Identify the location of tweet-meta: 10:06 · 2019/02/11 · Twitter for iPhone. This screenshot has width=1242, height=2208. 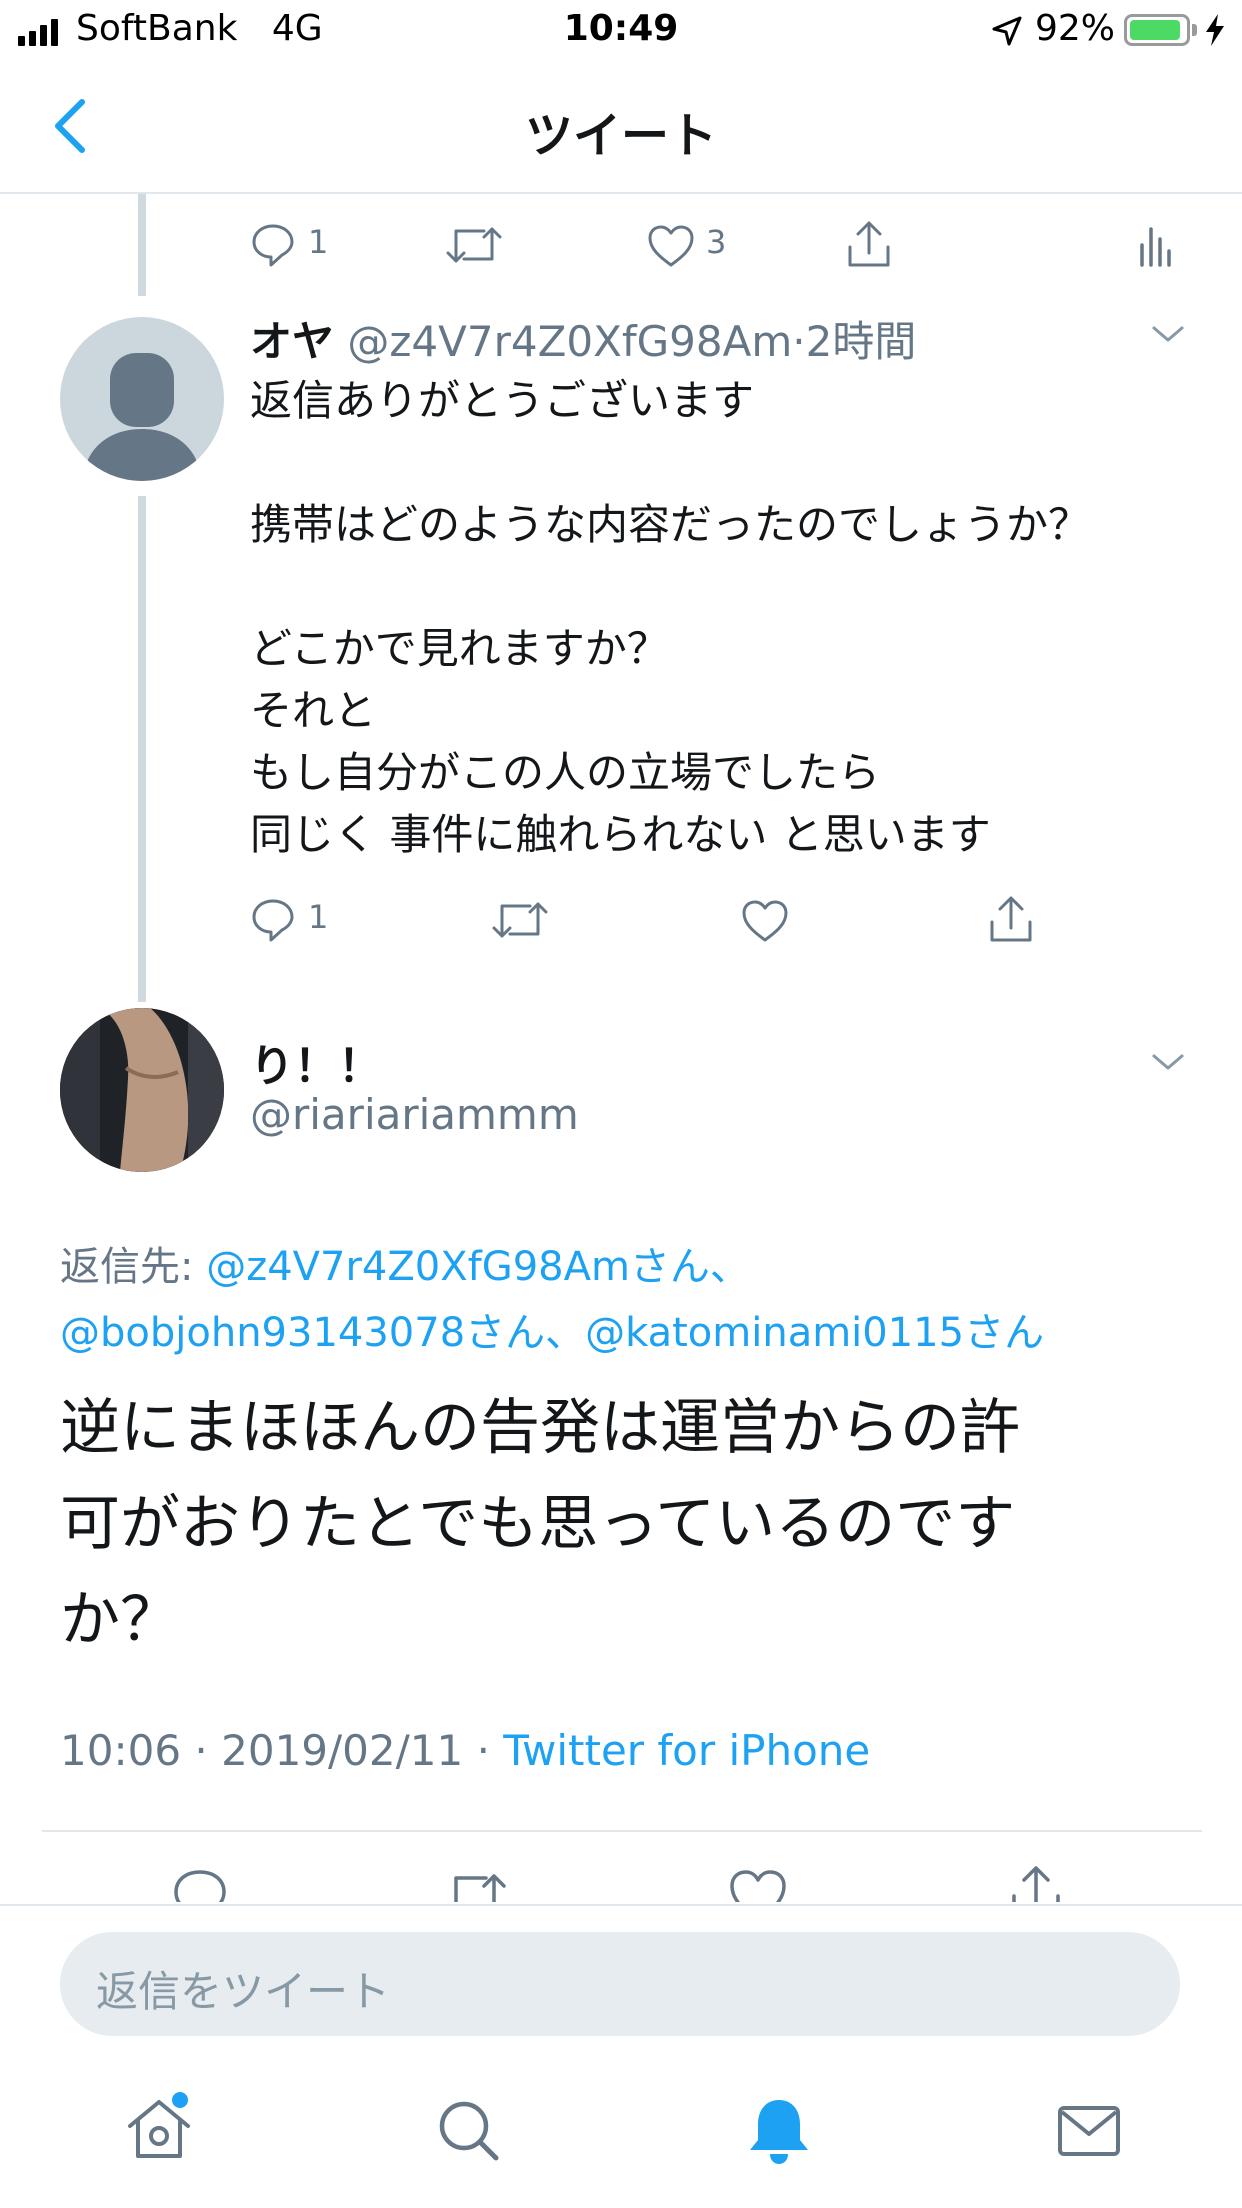
(465, 1750).